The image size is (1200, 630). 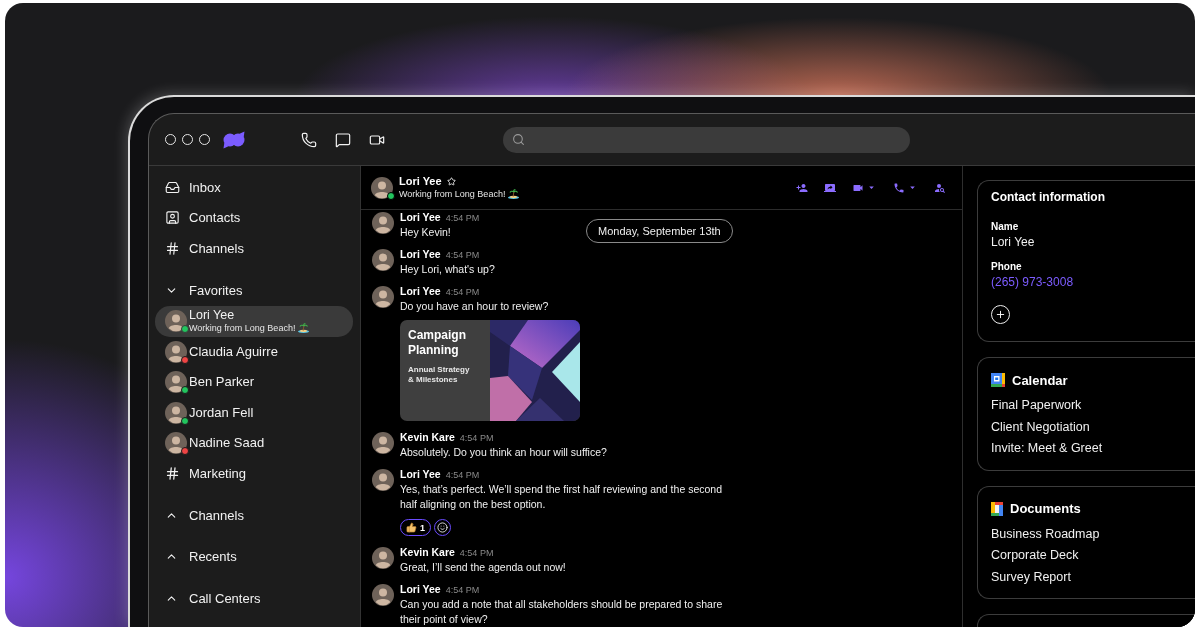 I want to click on contact-name: Claudia Aguirre, so click(x=233, y=351).